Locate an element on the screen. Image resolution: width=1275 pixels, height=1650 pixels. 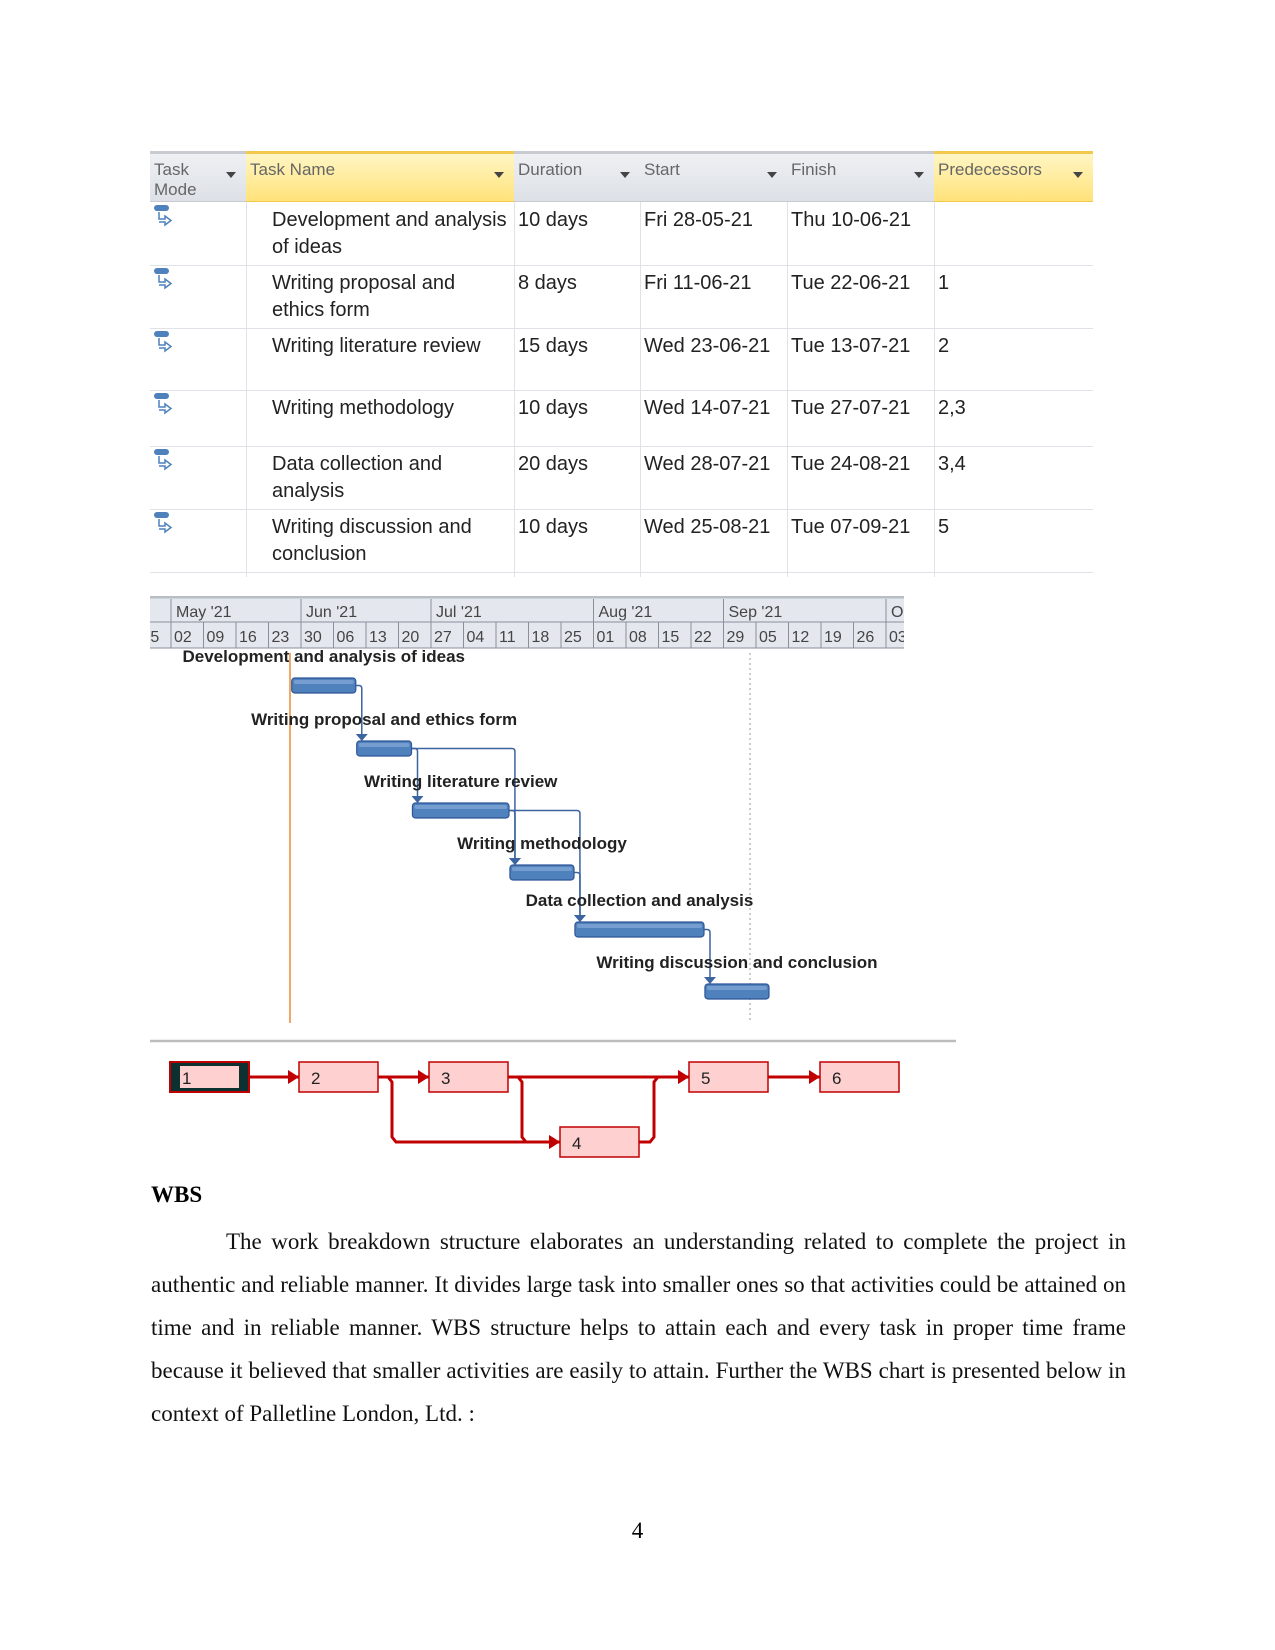
week-label: 04 is located at coordinates (476, 637).